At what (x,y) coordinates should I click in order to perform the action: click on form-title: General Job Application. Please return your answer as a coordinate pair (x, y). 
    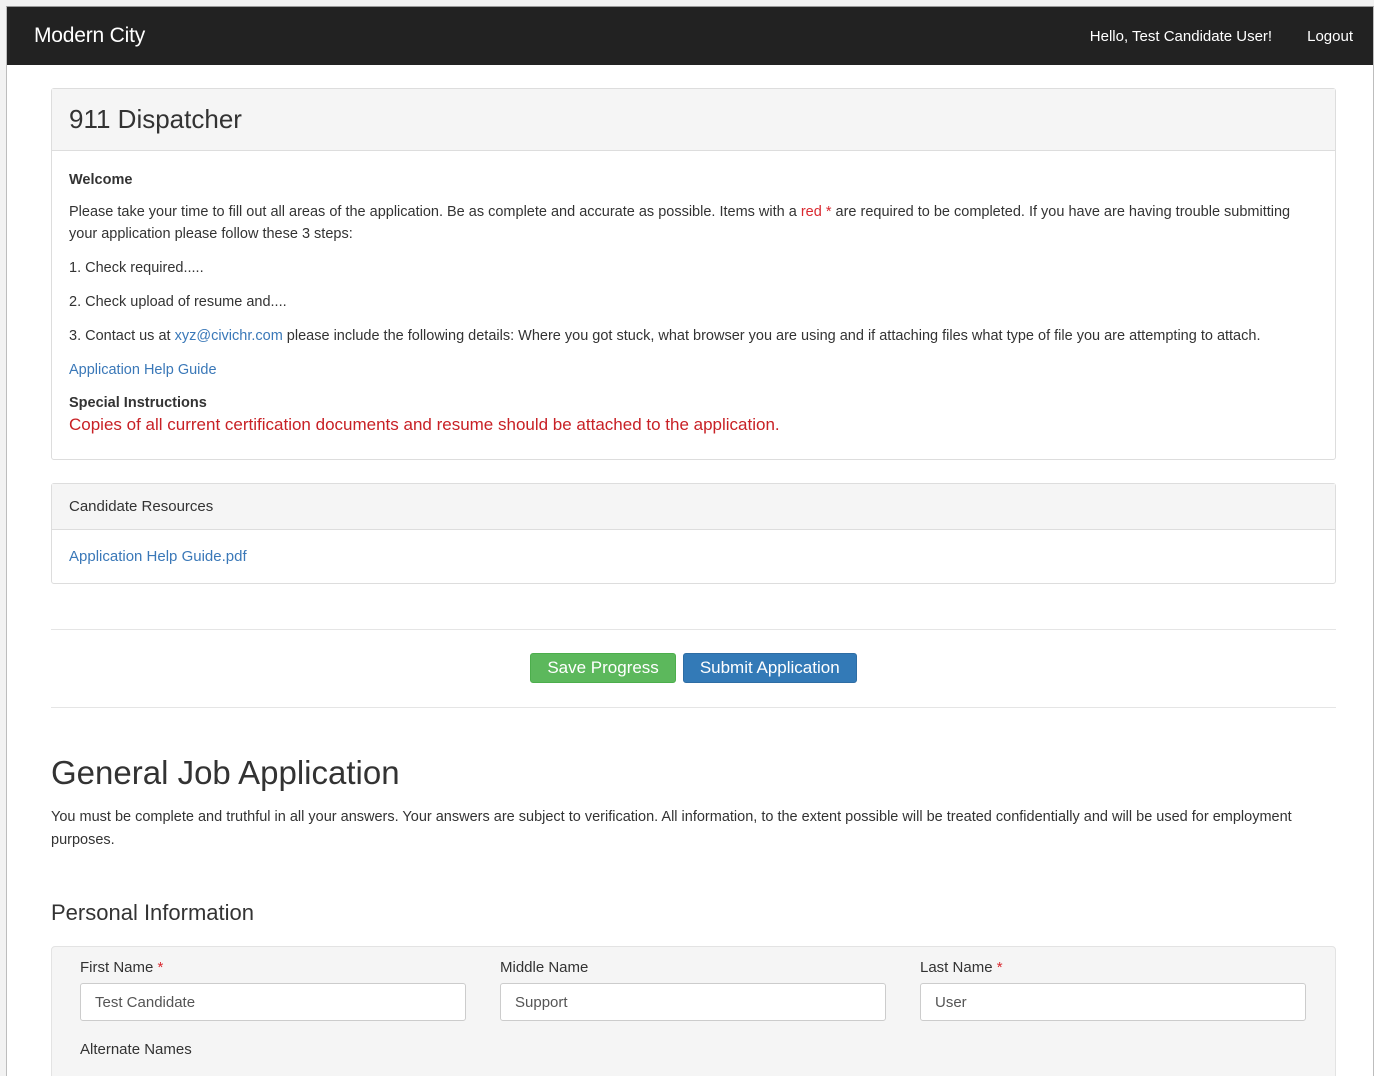
    Looking at the image, I should click on (225, 772).